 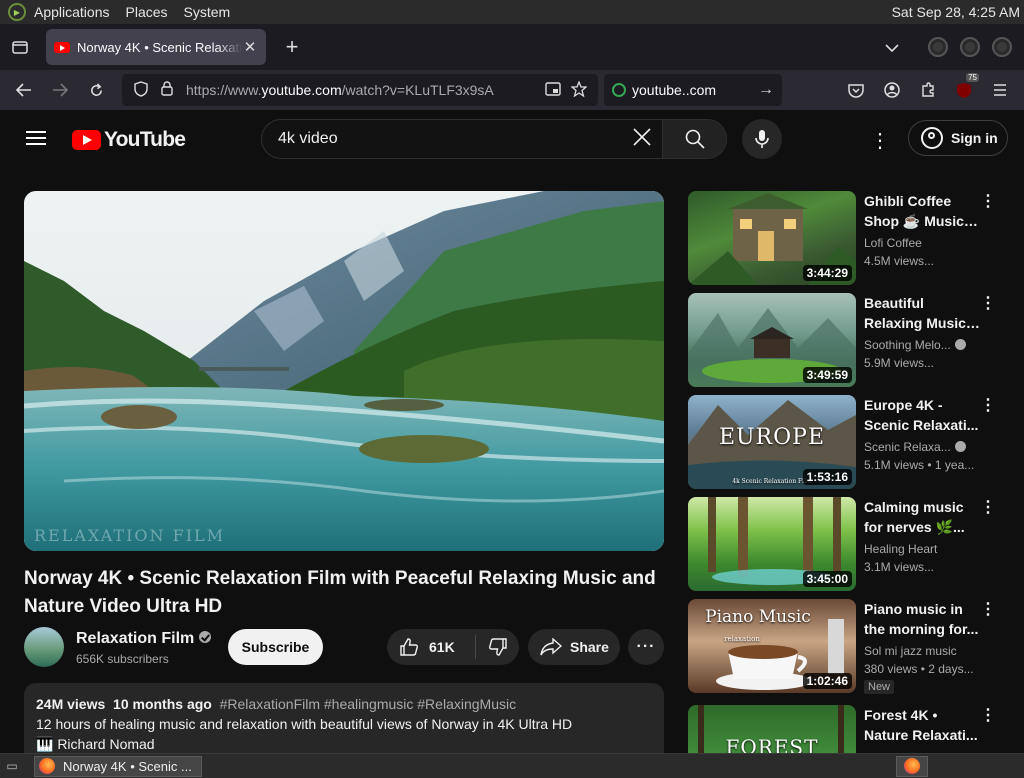 I want to click on minimize-window-button, so click(x=938, y=47).